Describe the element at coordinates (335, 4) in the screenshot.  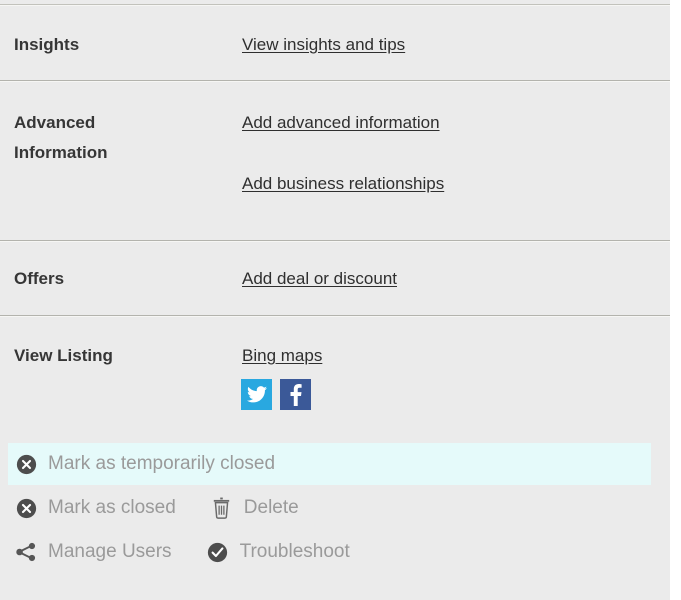
I see `divider-top` at that location.